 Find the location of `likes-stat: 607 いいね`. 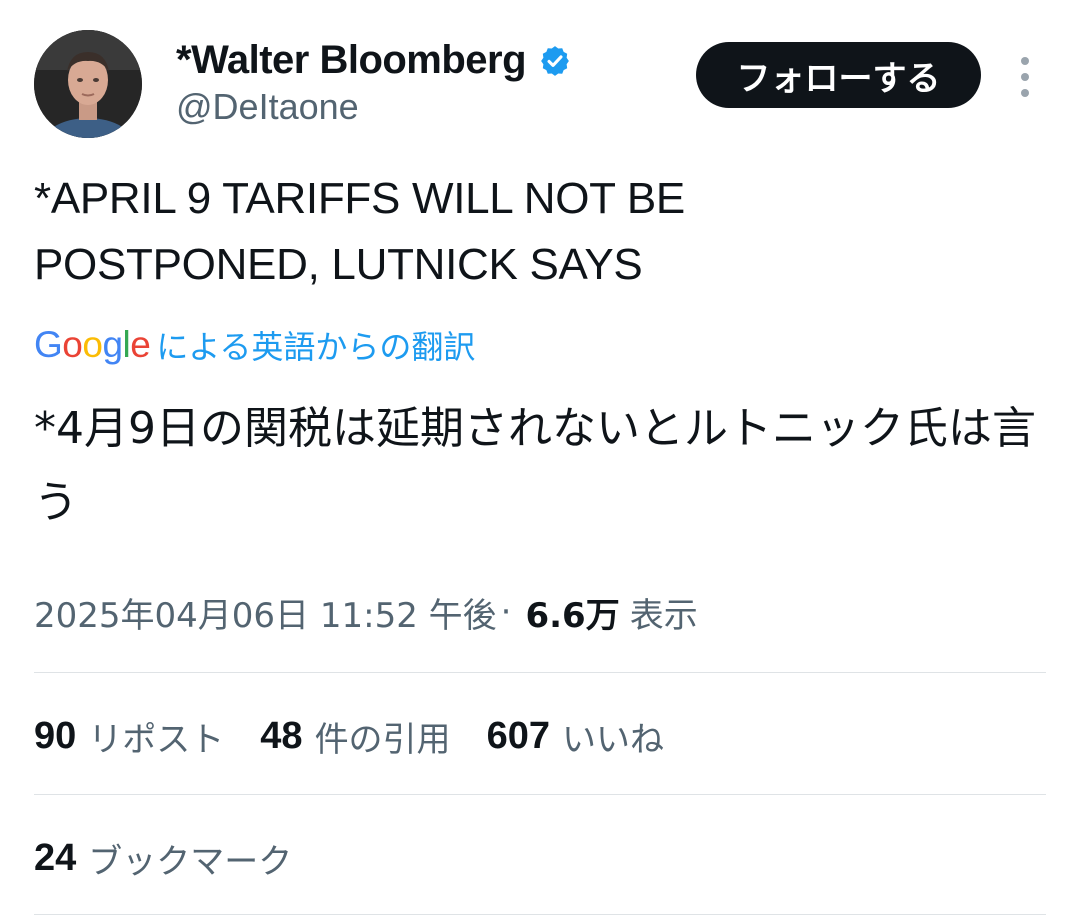

likes-stat: 607 いいね is located at coordinates (575, 736).